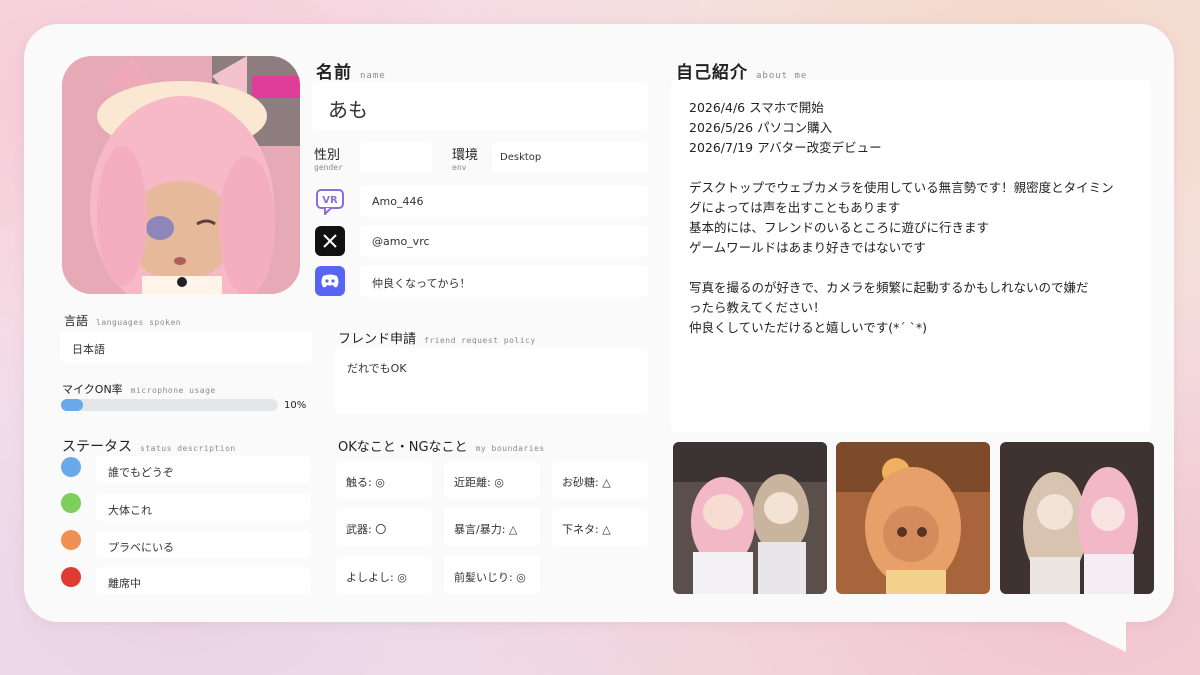  Describe the element at coordinates (600, 480) in the screenshot. I see `boundary-osatou: お砂糖: △` at that location.